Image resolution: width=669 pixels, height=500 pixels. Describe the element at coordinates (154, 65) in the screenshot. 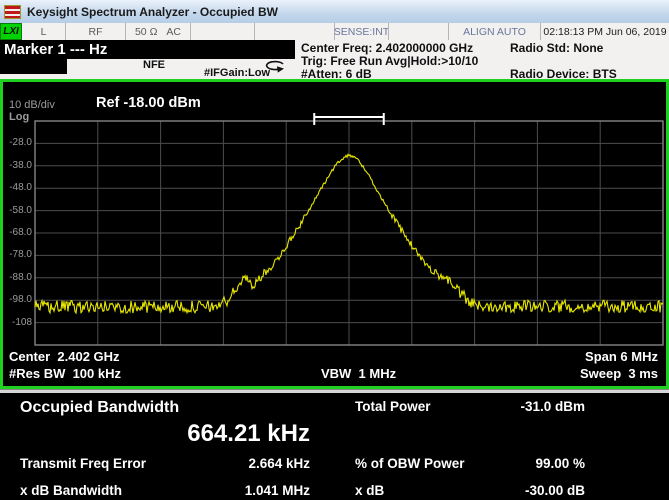

I see `nfe-indicator: NFE` at that location.